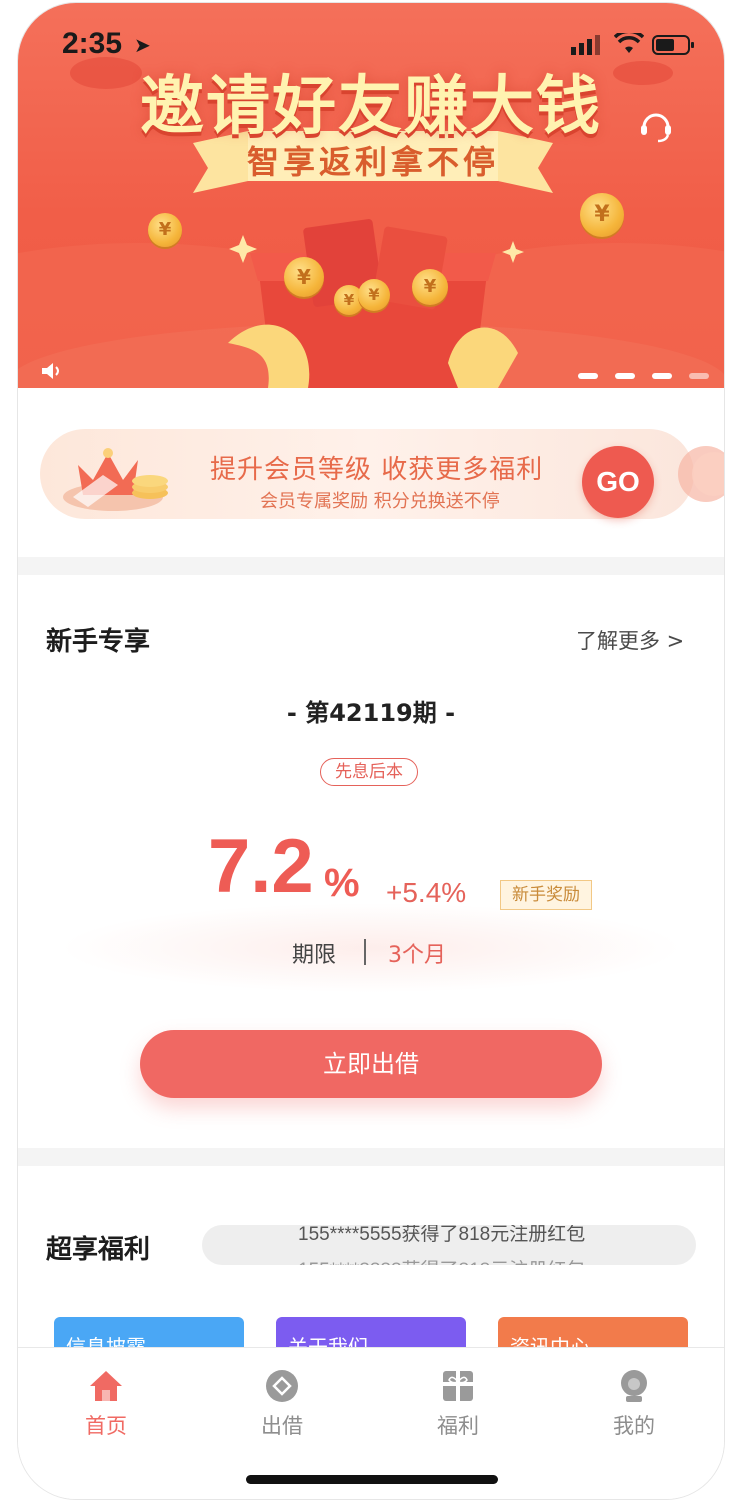  Describe the element at coordinates (106, 1426) in the screenshot. I see `tab-label: 首页` at that location.